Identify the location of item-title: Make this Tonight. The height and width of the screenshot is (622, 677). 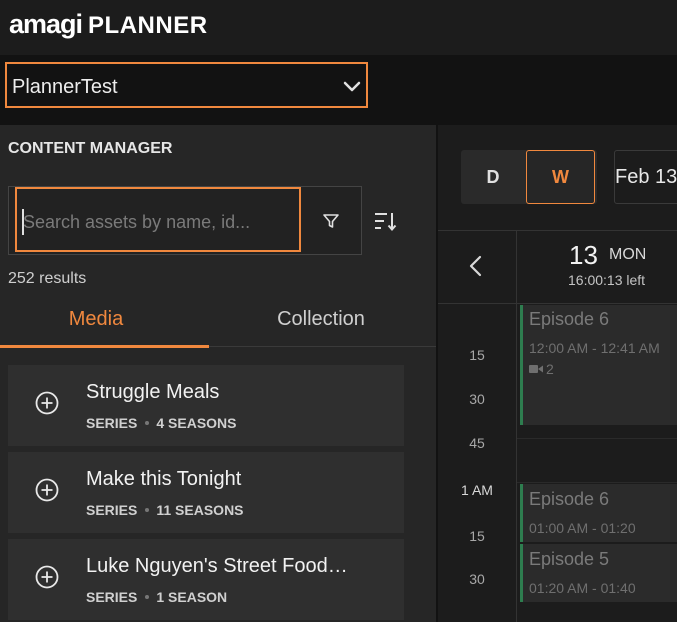
(164, 479).